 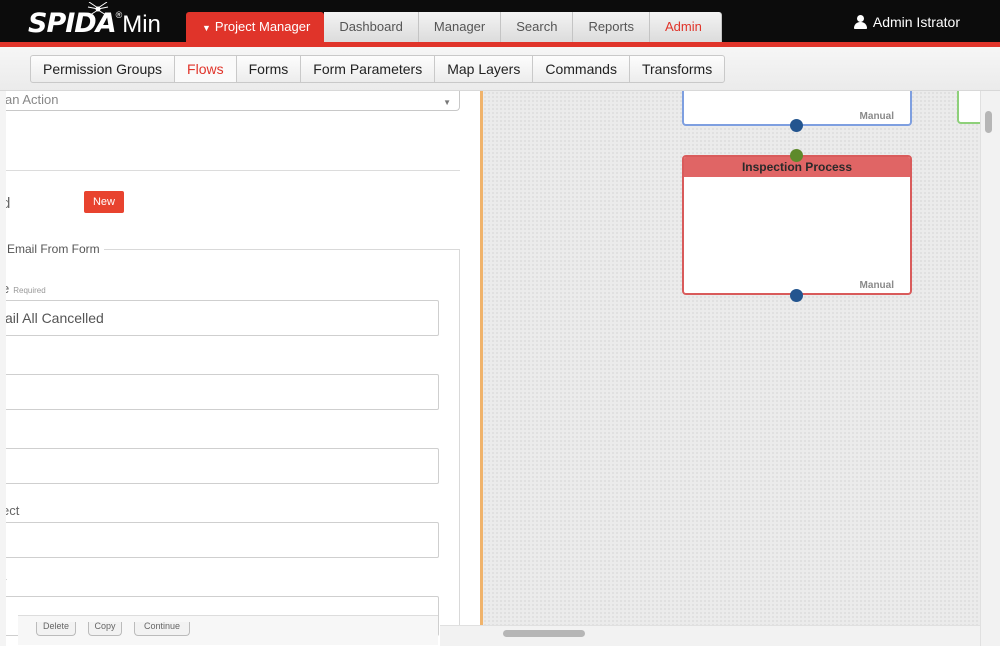 I want to click on subtab-forms: Forms, so click(x=269, y=69).